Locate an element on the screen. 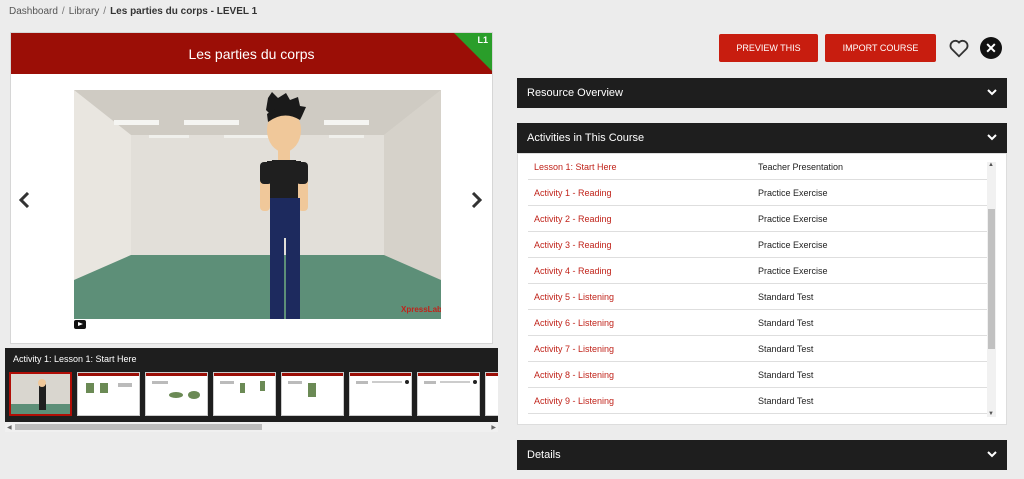  strip-title: Activity 1: Lesson 1: Start Here is located at coordinates (75, 359).